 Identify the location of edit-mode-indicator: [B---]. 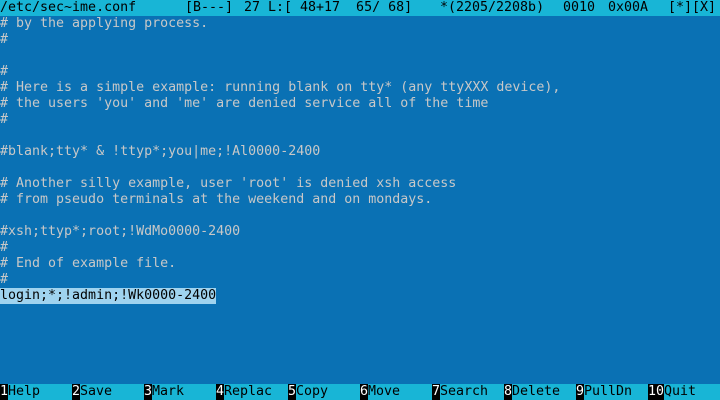
(209, 7).